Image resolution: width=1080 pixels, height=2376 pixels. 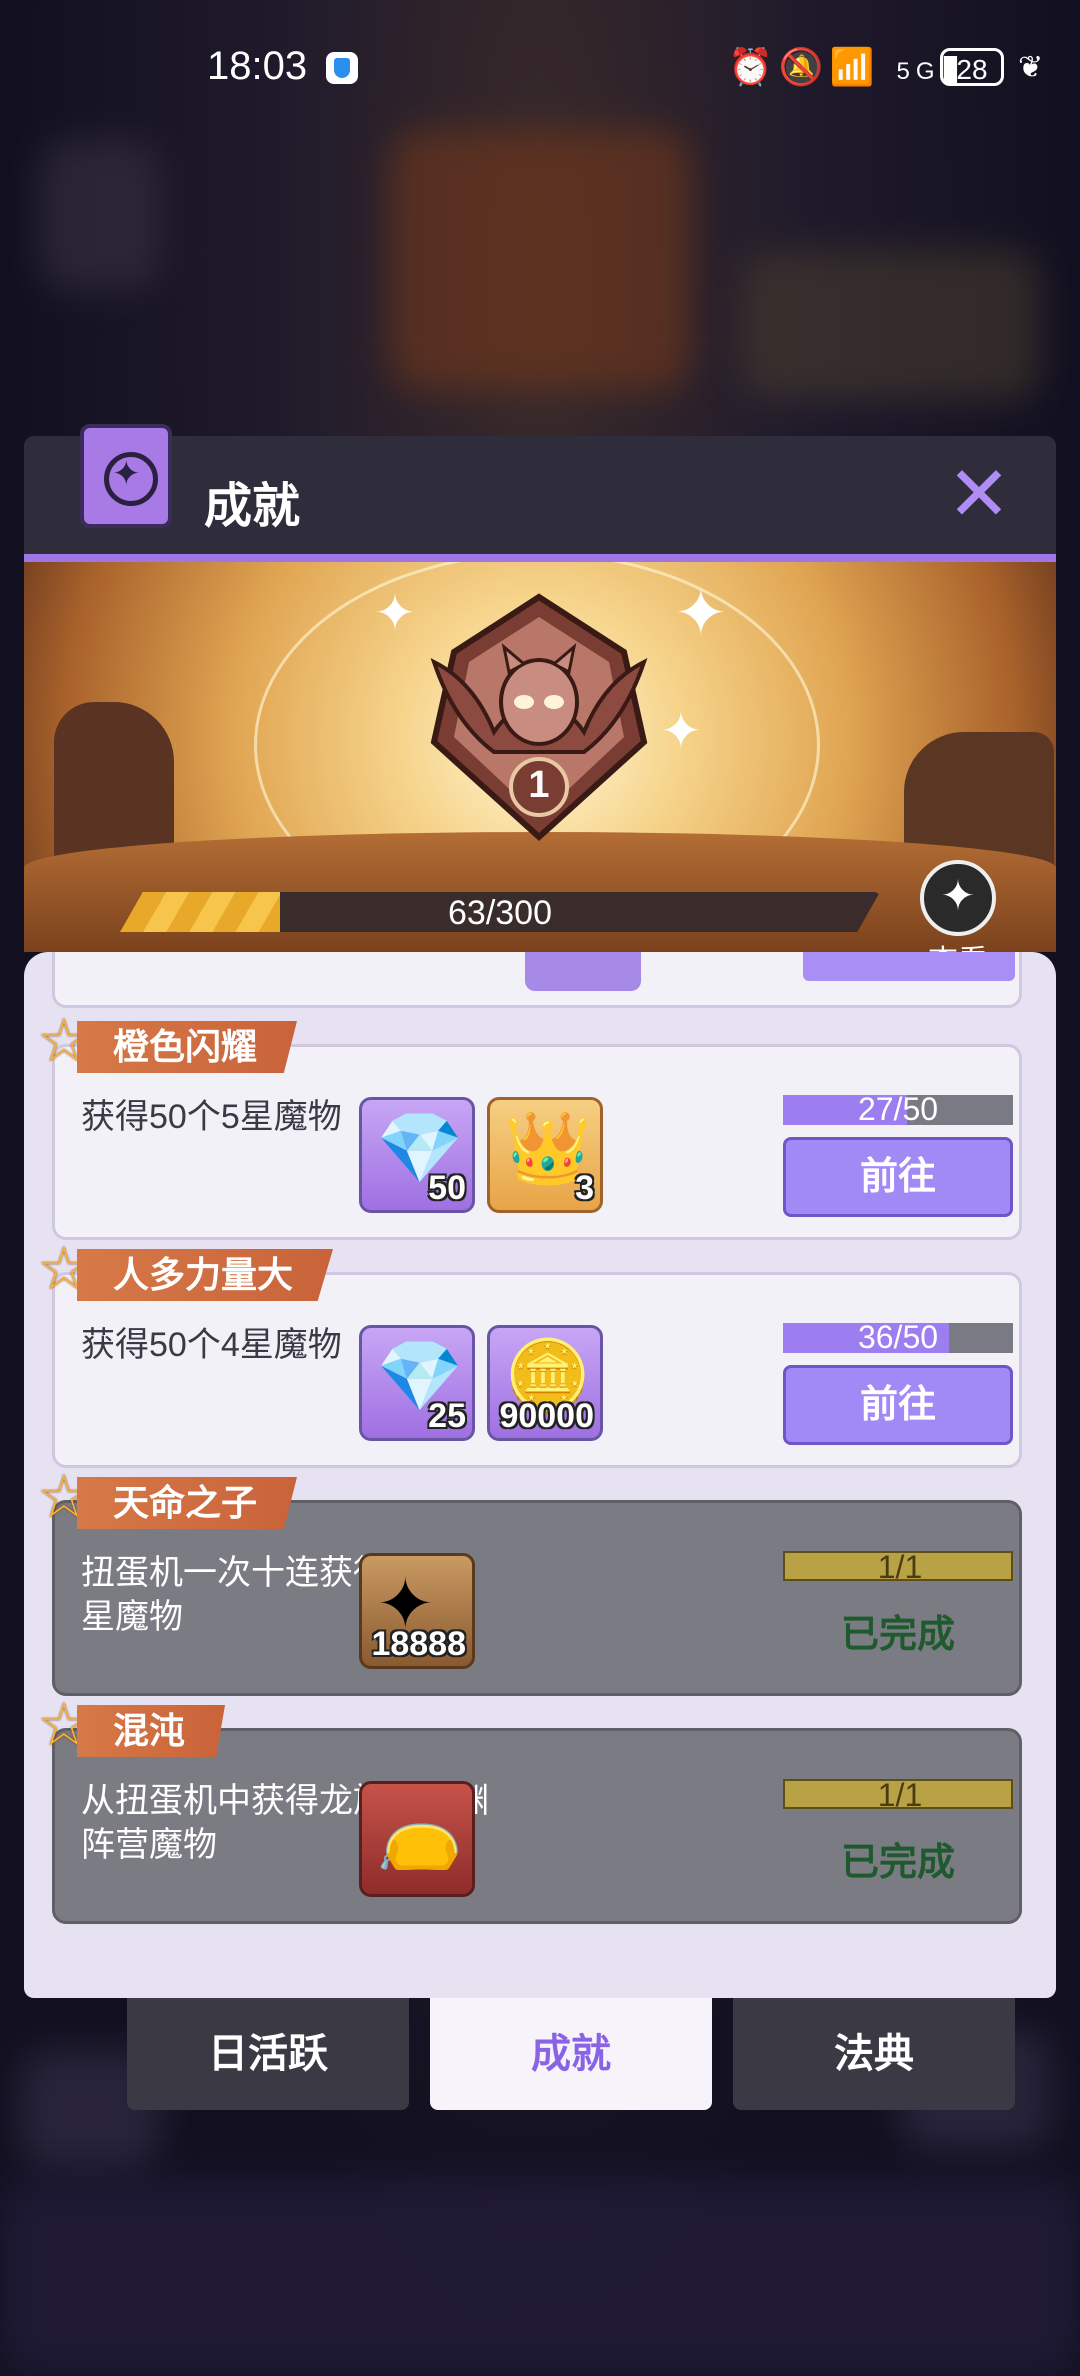 I want to click on tab-codex: 法典, so click(x=874, y=2054).